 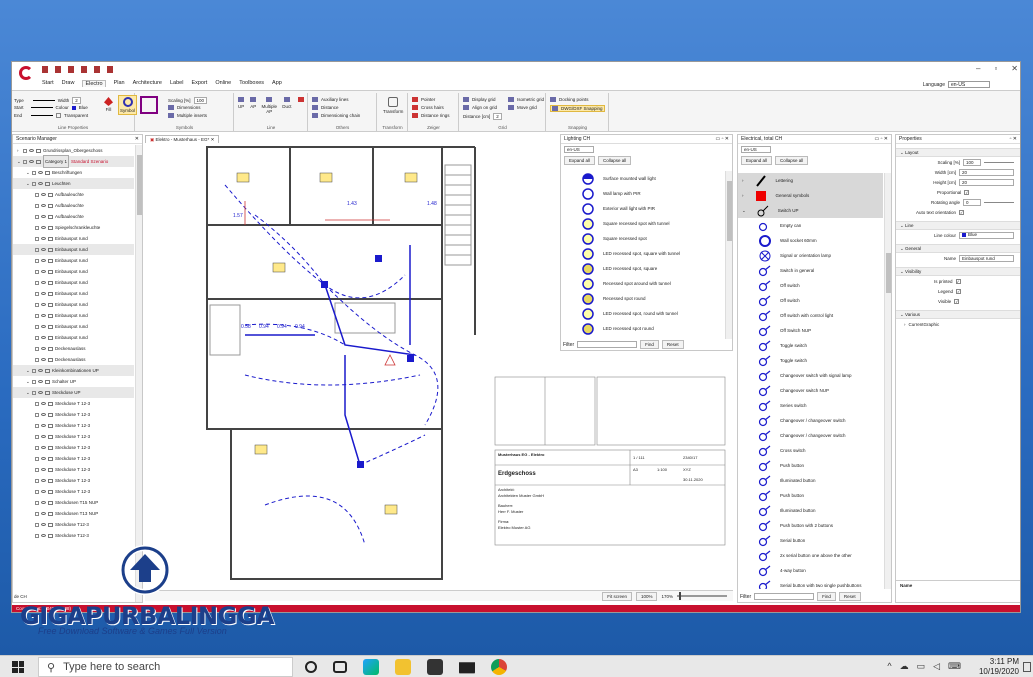 What do you see at coordinates (192, 115) in the screenshot?
I see `multiple-inserts-button: Multiple inserts` at bounding box center [192, 115].